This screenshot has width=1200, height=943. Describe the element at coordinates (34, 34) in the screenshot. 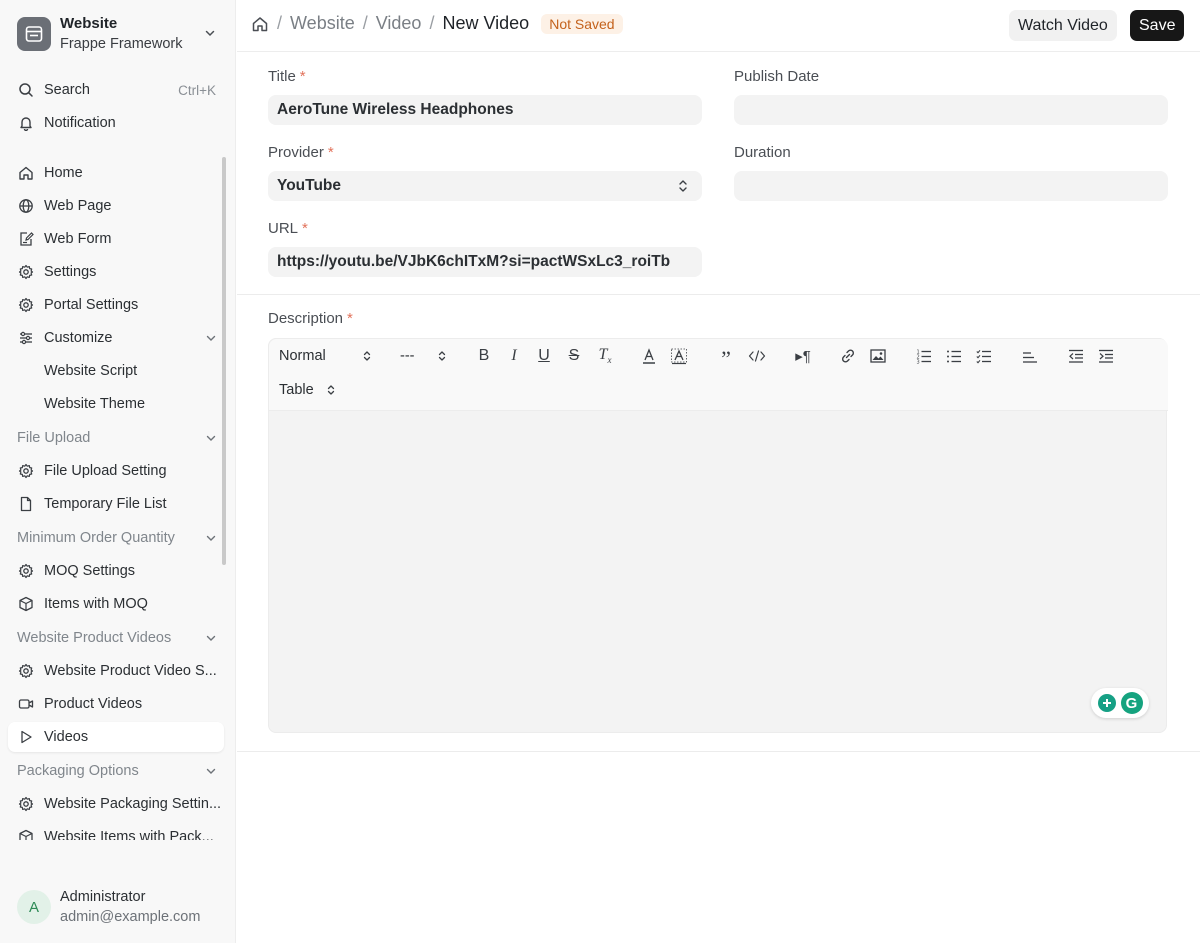

I see `website-app-icon` at that location.